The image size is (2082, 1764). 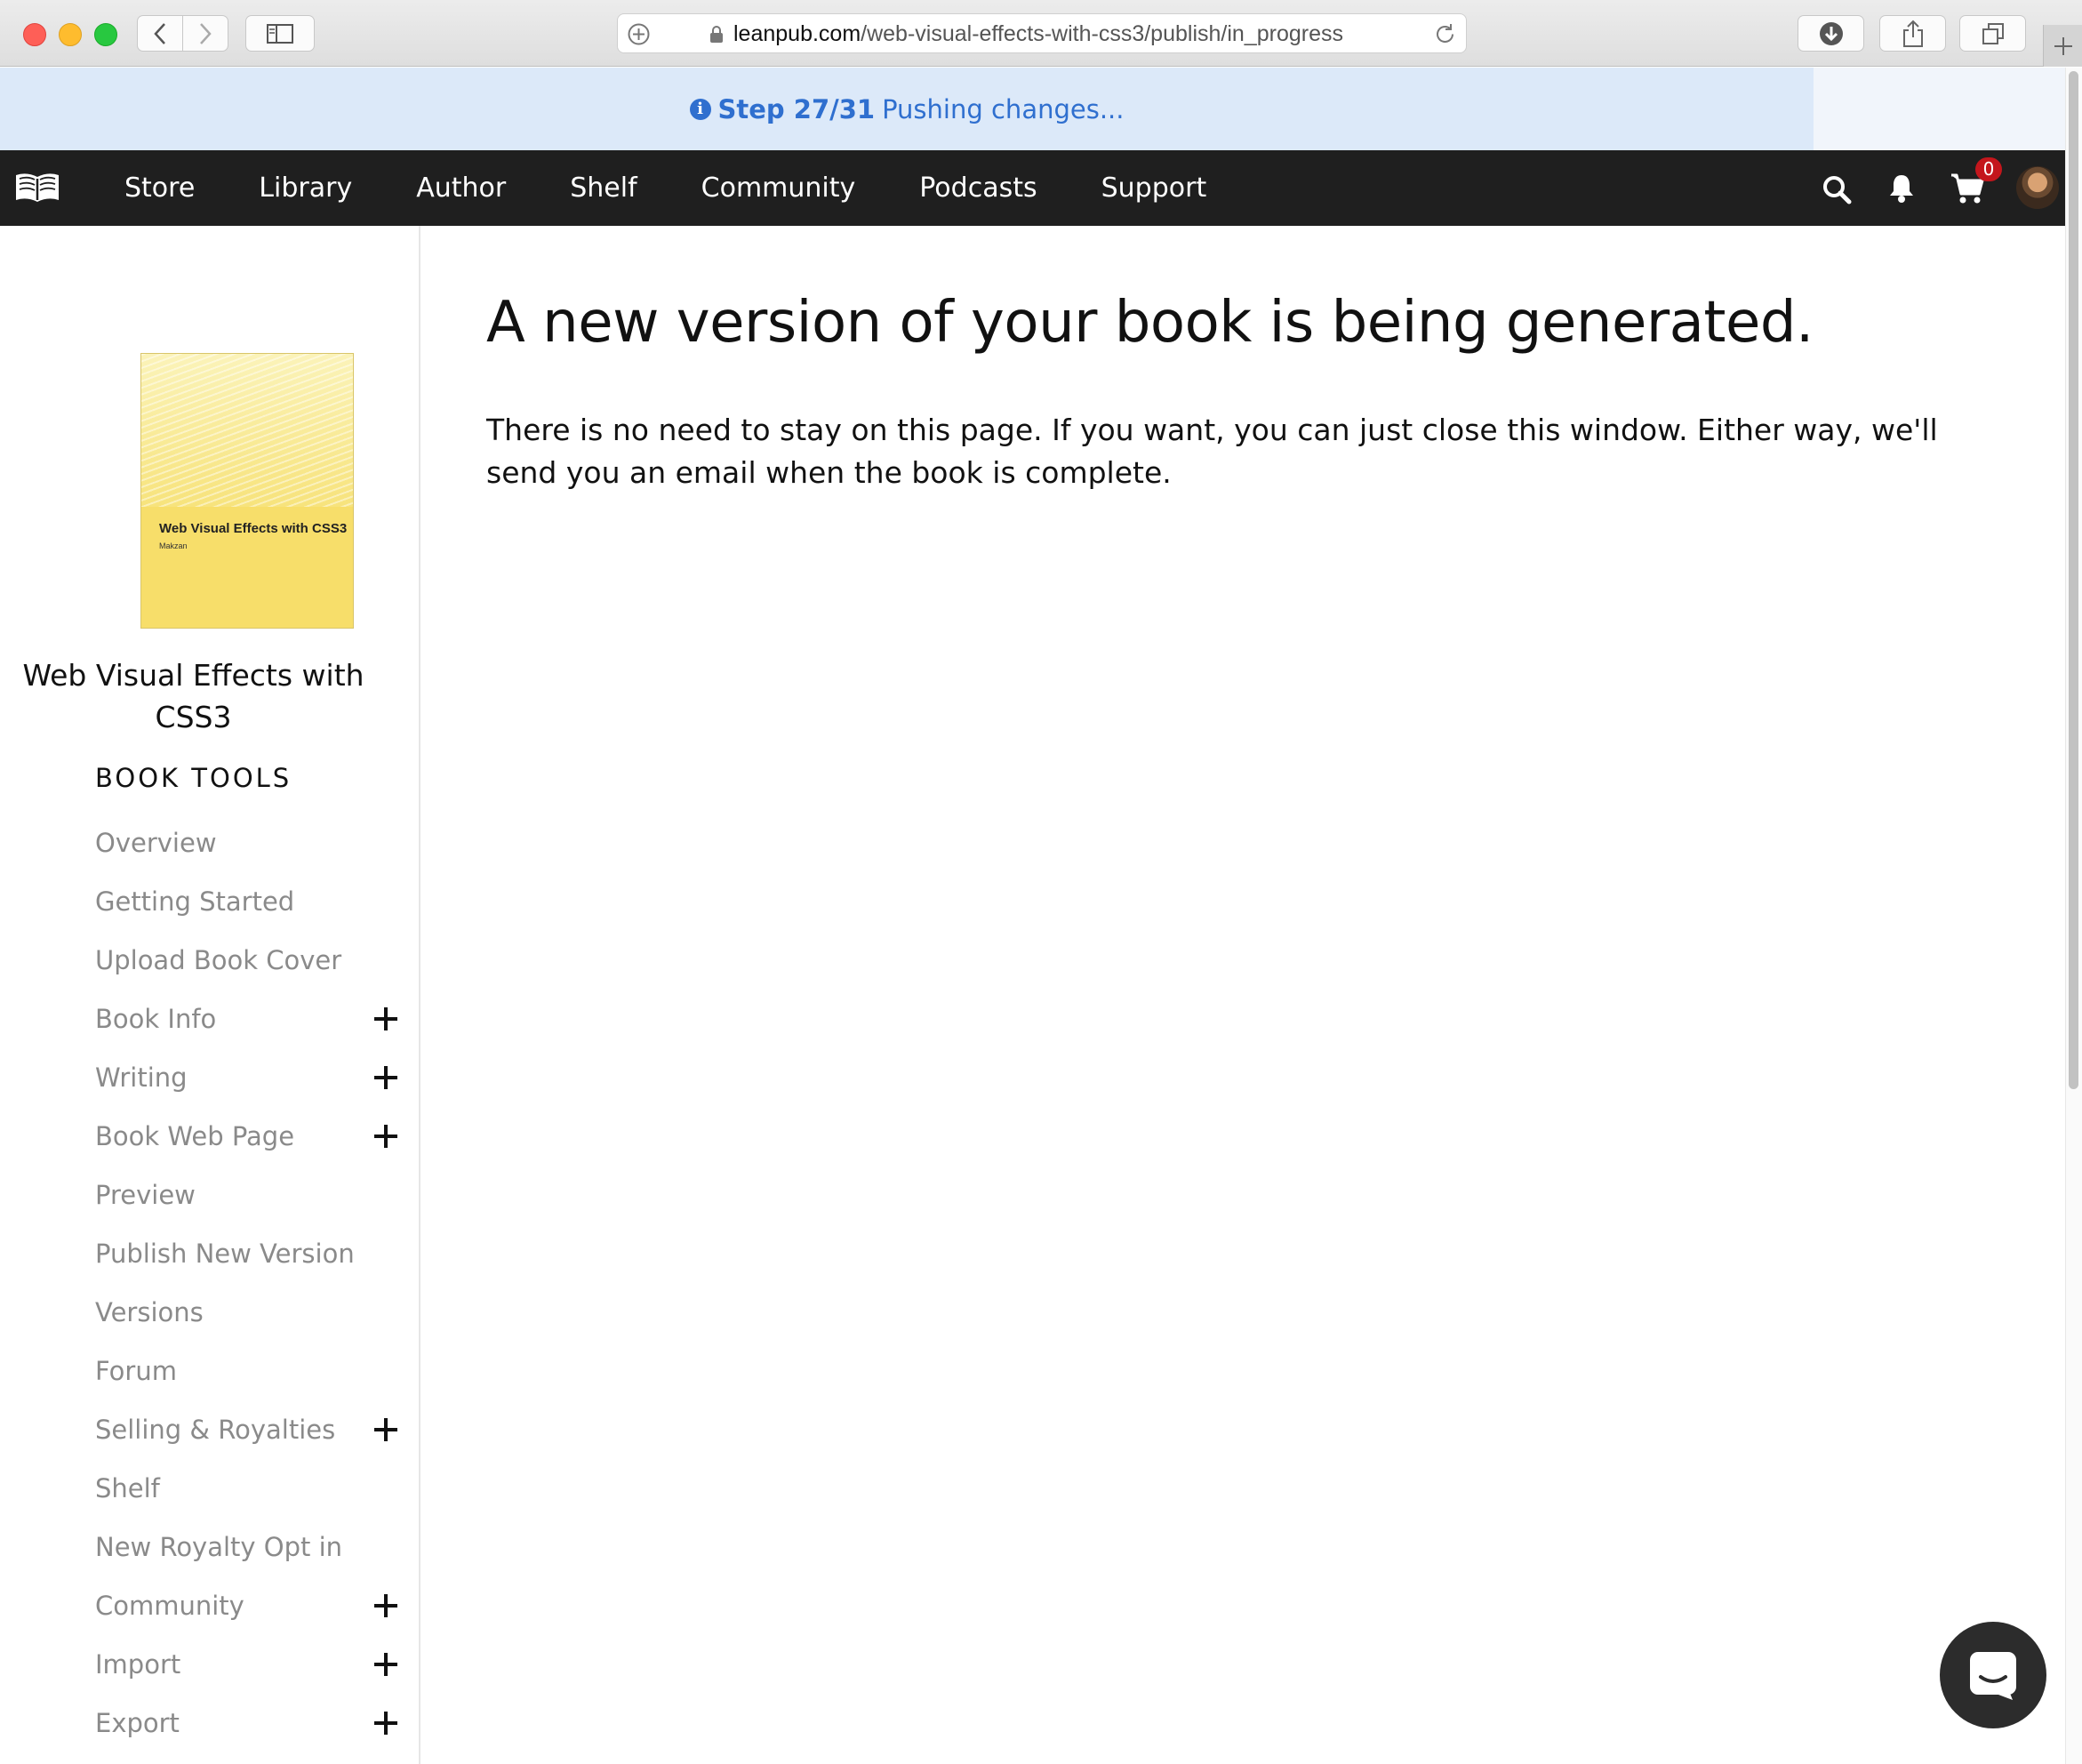 What do you see at coordinates (1837, 189) in the screenshot?
I see `search-icon` at bounding box center [1837, 189].